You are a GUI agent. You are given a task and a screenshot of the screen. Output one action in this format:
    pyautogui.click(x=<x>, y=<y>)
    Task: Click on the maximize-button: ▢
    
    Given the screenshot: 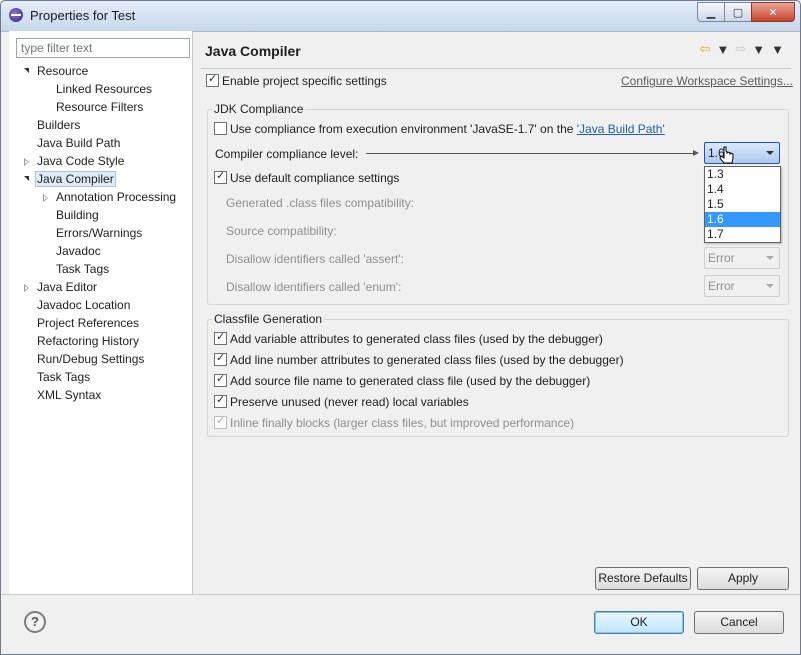 What is the action you would take?
    pyautogui.click(x=738, y=12)
    